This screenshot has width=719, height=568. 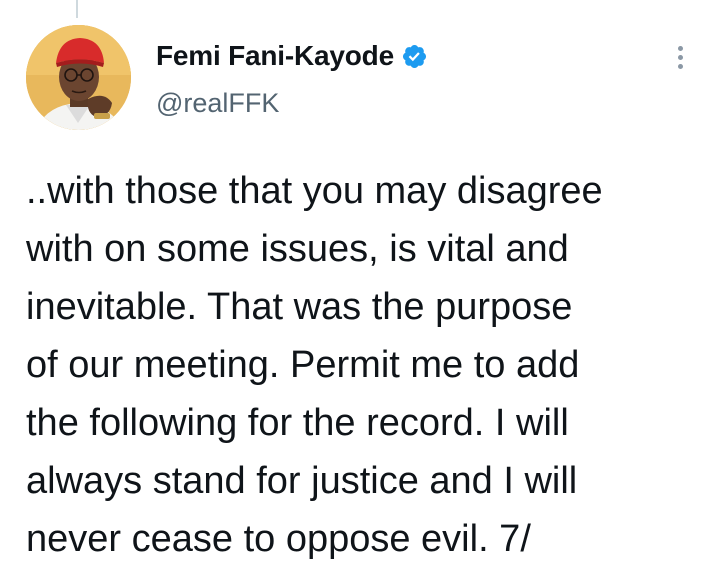 I want to click on profile-photo-icon, so click(x=78, y=77).